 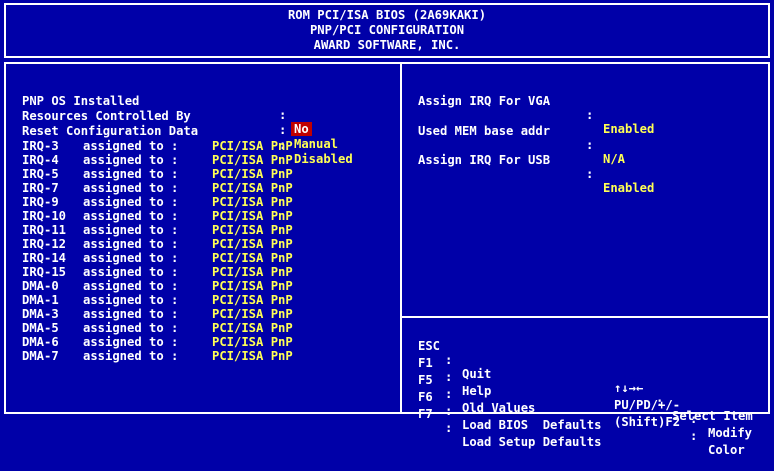 What do you see at coordinates (44, 230) in the screenshot?
I see `assignment-label: IRQ-11` at bounding box center [44, 230].